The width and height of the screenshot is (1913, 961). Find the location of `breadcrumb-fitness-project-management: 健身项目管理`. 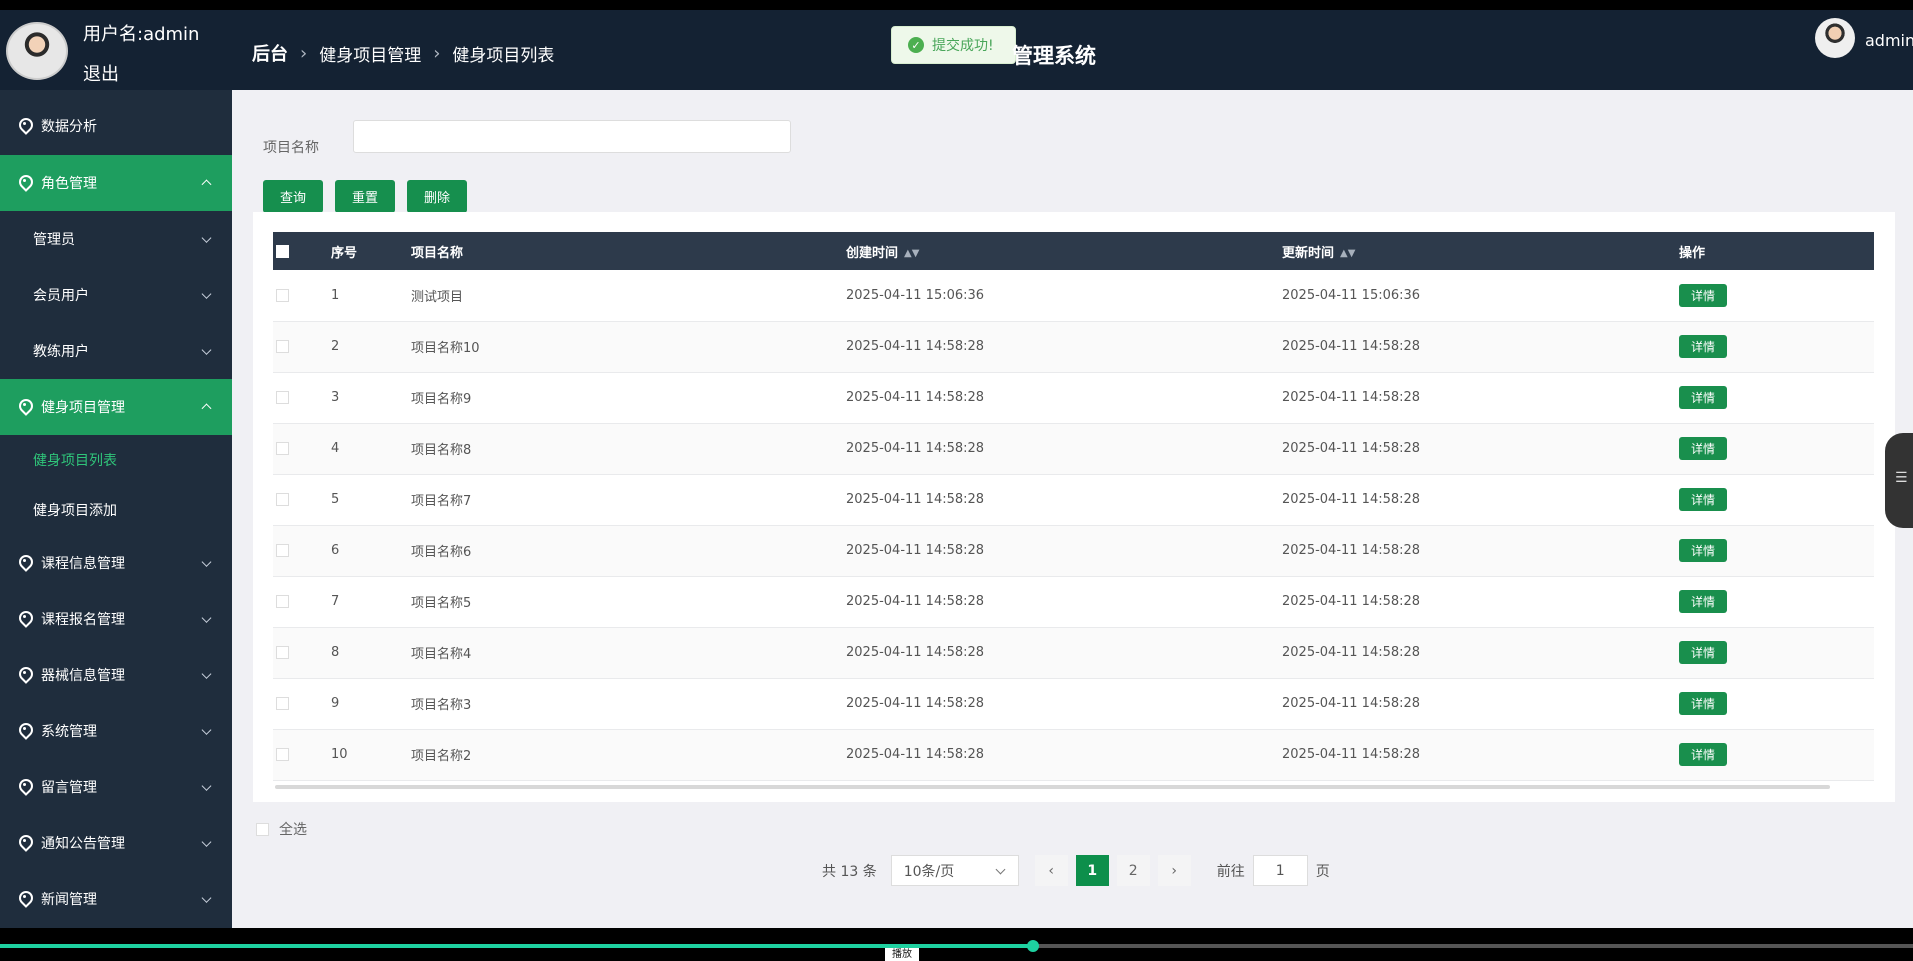

breadcrumb-fitness-project-management: 健身项目管理 is located at coordinates (370, 53).